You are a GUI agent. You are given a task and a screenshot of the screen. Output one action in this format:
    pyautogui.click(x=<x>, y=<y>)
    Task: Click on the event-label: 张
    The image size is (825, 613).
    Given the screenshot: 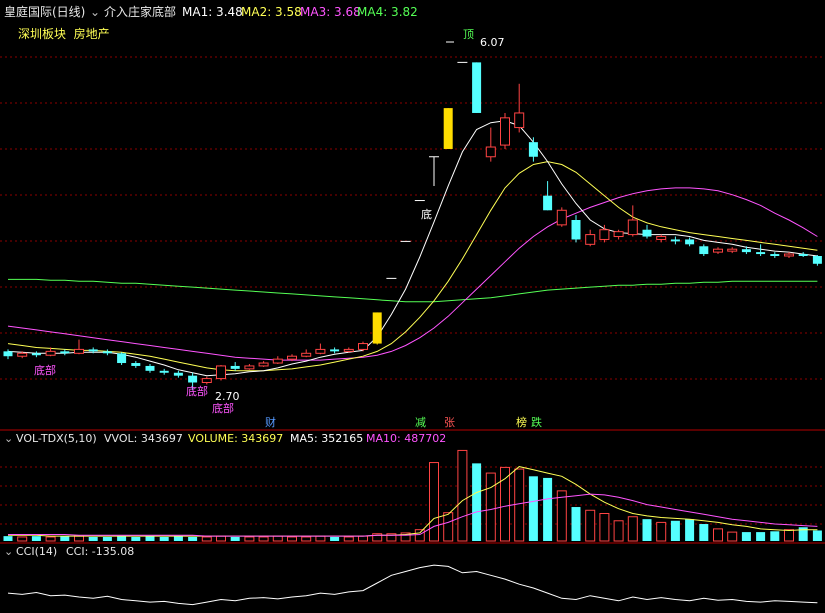 What is the action you would take?
    pyautogui.click(x=449, y=422)
    